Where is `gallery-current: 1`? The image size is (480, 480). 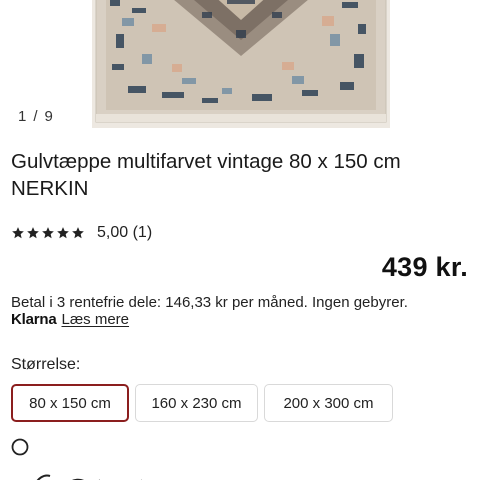 gallery-current: 1 is located at coordinates (23, 116).